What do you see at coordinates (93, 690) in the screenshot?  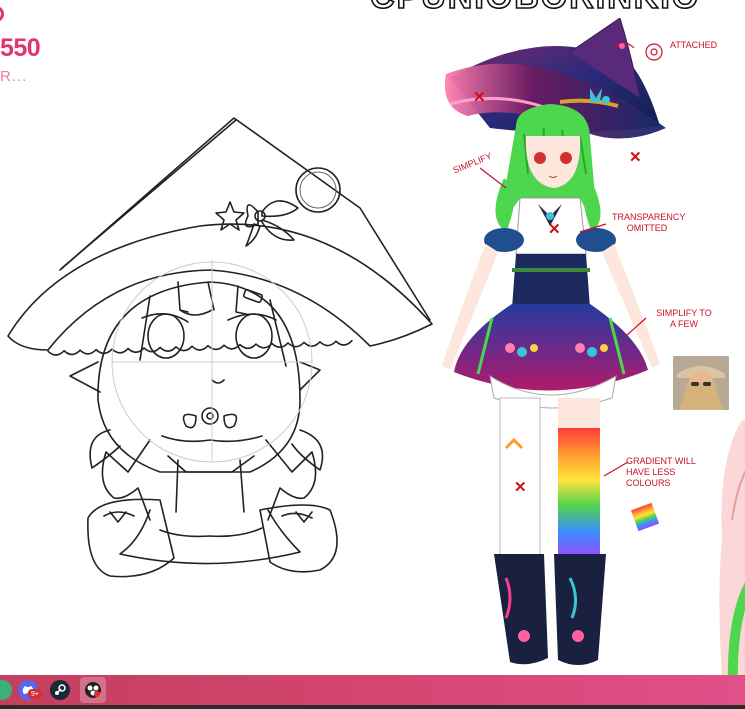 I see `obs-icon` at bounding box center [93, 690].